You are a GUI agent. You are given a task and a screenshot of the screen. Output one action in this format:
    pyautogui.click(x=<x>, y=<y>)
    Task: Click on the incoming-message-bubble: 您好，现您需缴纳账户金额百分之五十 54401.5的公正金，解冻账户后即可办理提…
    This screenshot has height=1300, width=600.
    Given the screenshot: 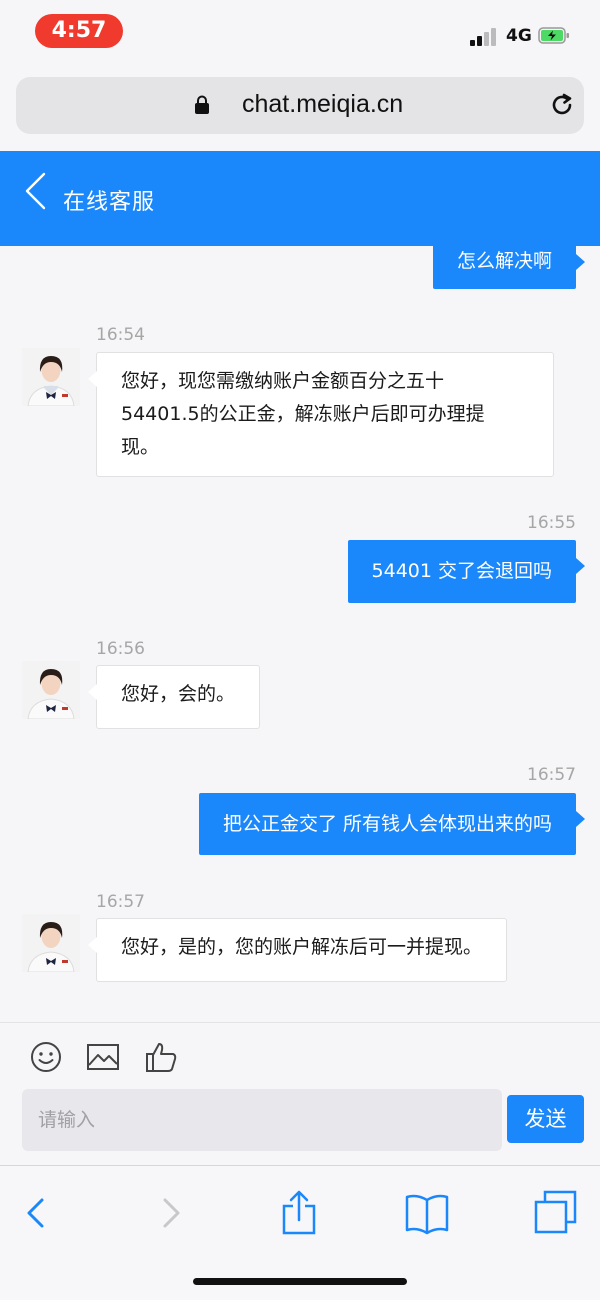 What is the action you would take?
    pyautogui.click(x=321, y=414)
    